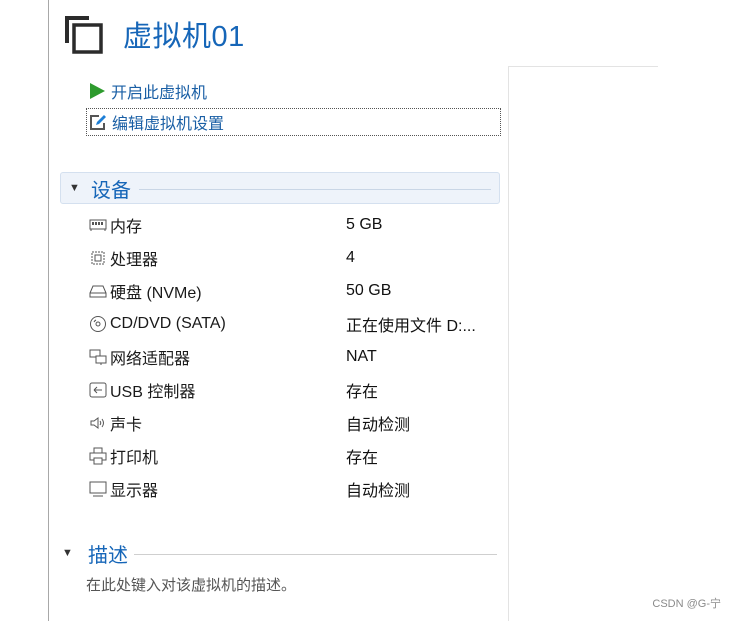 Image resolution: width=733 pixels, height=621 pixels. What do you see at coordinates (98, 291) in the screenshot?
I see `hard-disk-icon` at bounding box center [98, 291].